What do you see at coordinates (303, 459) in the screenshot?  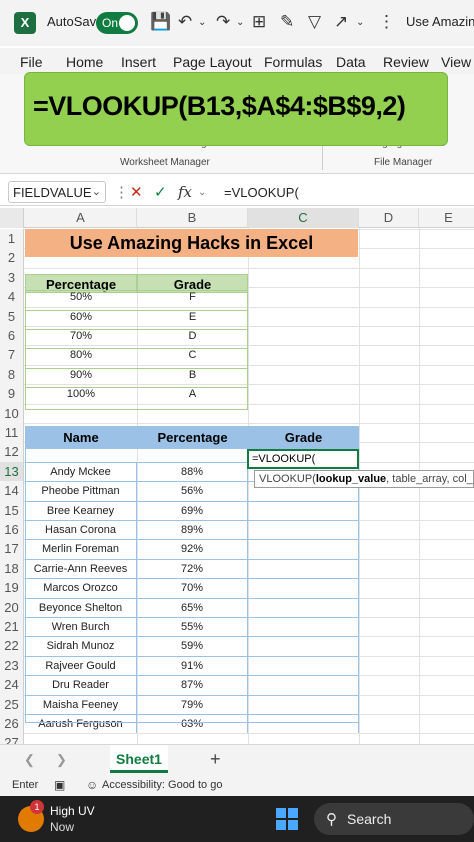 I see `active-cell-c13: =VLOOKUP(` at bounding box center [303, 459].